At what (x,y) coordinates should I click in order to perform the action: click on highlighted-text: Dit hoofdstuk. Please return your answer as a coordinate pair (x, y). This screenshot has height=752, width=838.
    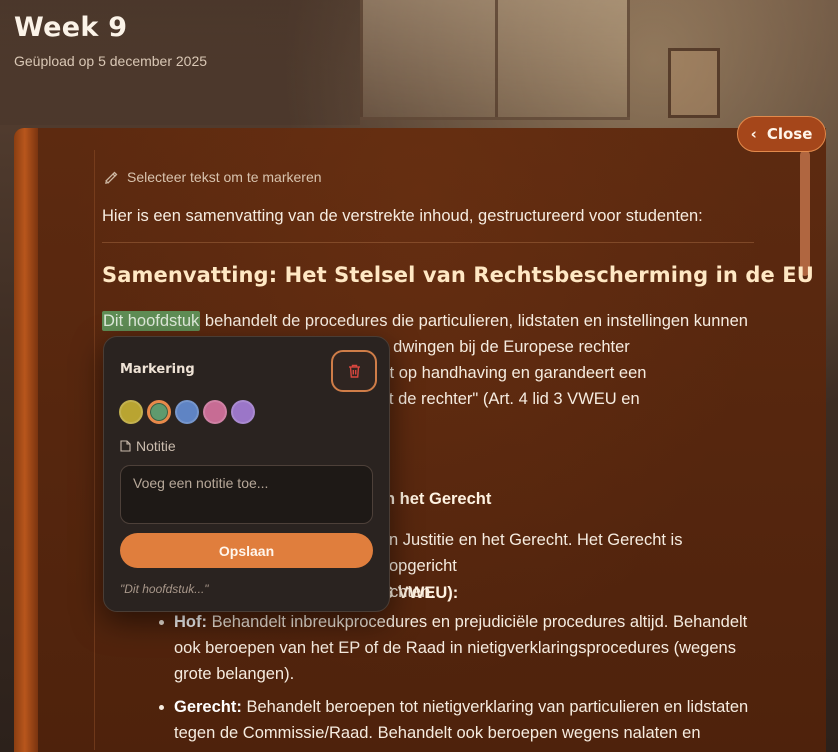
    Looking at the image, I should click on (151, 321).